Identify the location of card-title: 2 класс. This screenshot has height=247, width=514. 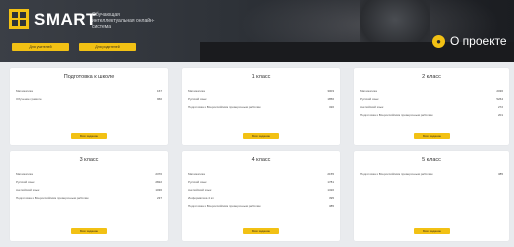
(431, 77).